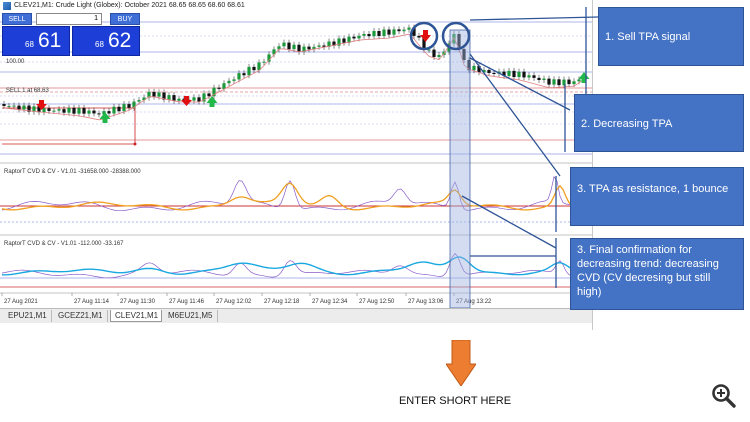 This screenshot has height=422, width=750. I want to click on sell-price-box: 68 61, so click(36, 41).